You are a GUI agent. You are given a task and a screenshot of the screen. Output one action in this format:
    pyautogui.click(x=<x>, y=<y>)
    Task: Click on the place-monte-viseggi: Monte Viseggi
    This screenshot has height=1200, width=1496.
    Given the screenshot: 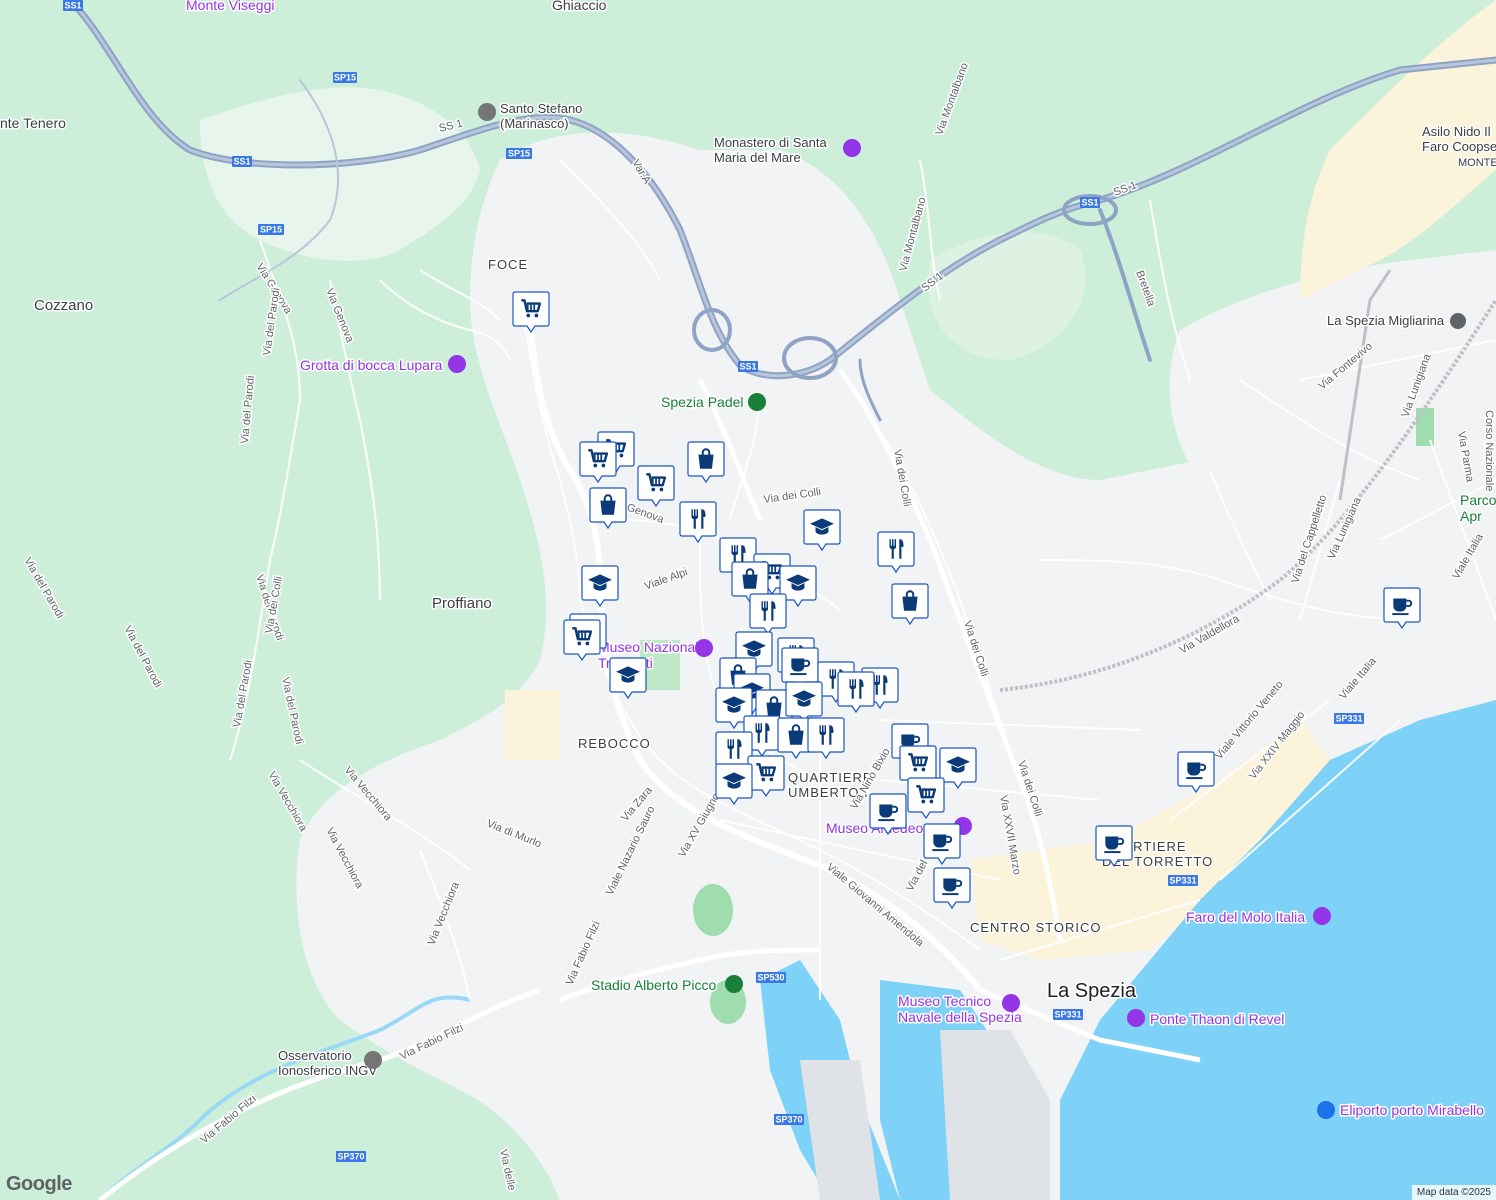 What is the action you would take?
    pyautogui.click(x=230, y=6)
    